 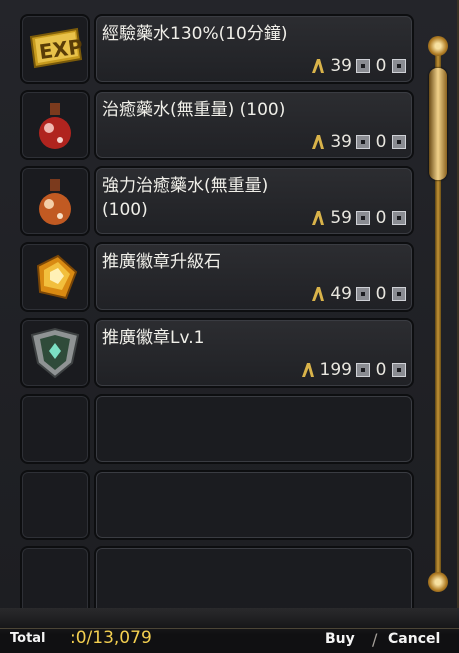 I want to click on item-name: 治癒藥水(無重量) (100), so click(x=194, y=110).